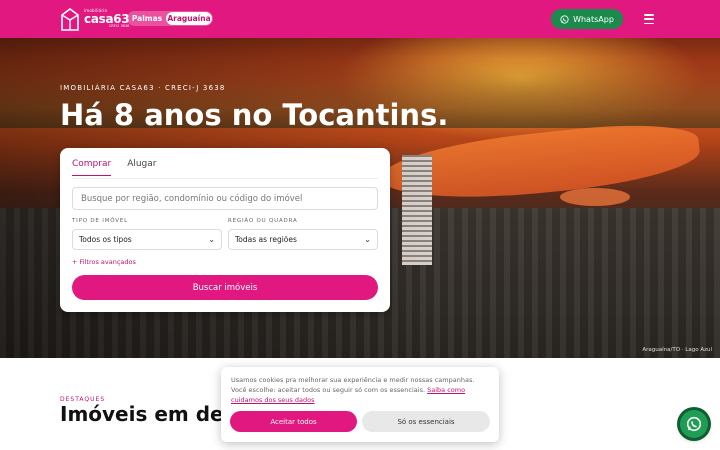 The height and width of the screenshot is (450, 720). What do you see at coordinates (189, 18) in the screenshot?
I see `city-araguaina-button: Araguaína` at bounding box center [189, 18].